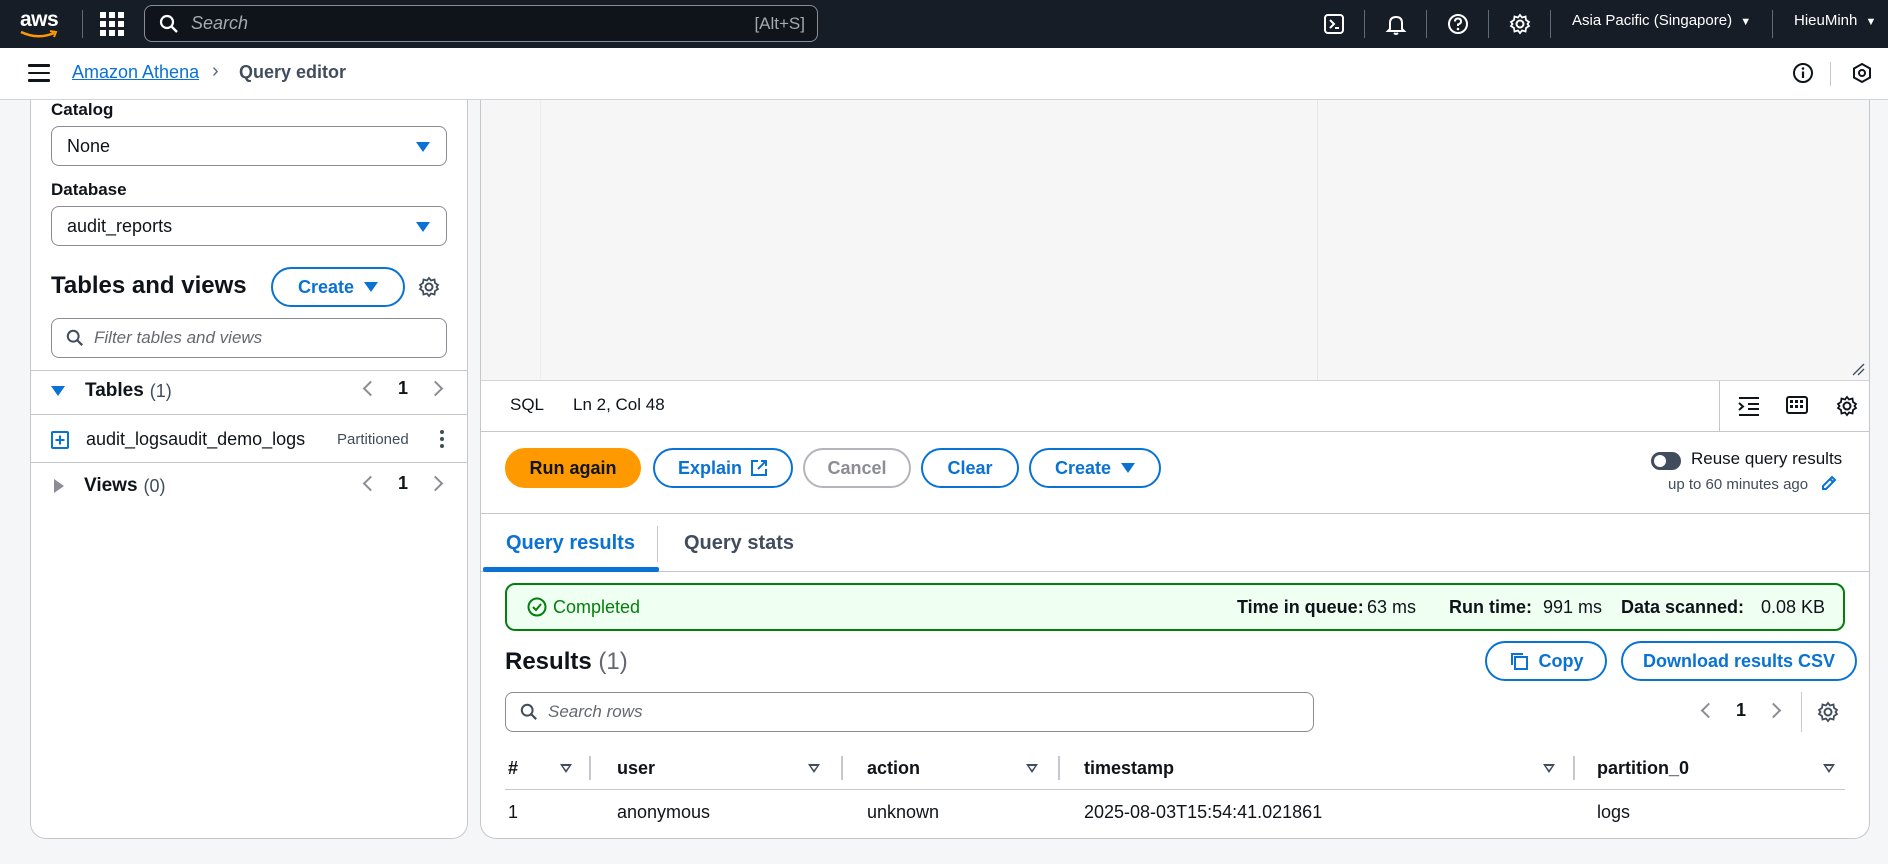 This screenshot has height=864, width=1888. I want to click on expand-caret-icon, so click(58, 391).